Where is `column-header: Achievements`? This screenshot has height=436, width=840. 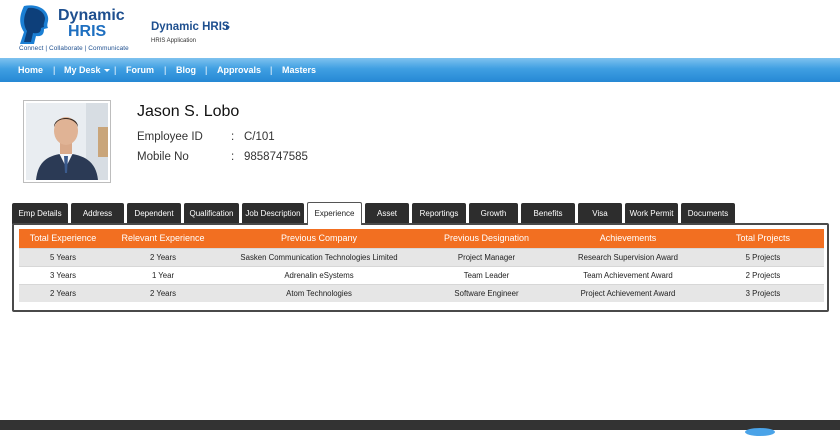
column-header: Achievements is located at coordinates (628, 238).